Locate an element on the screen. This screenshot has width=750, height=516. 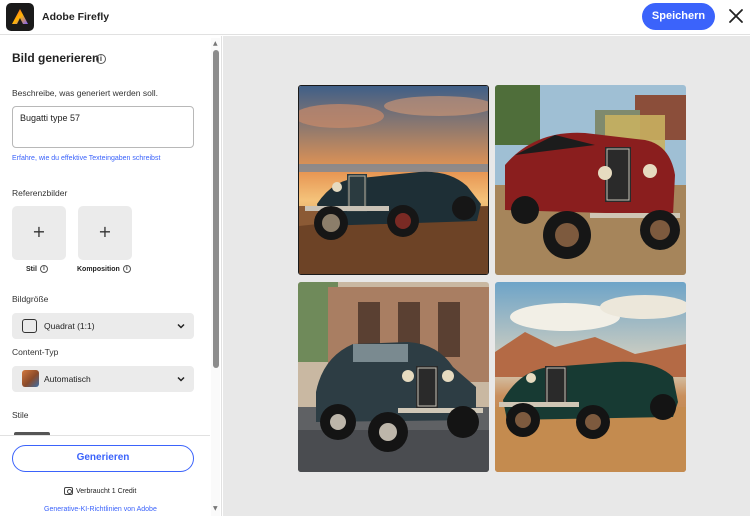
styles-label: Stile is located at coordinates (20, 415).